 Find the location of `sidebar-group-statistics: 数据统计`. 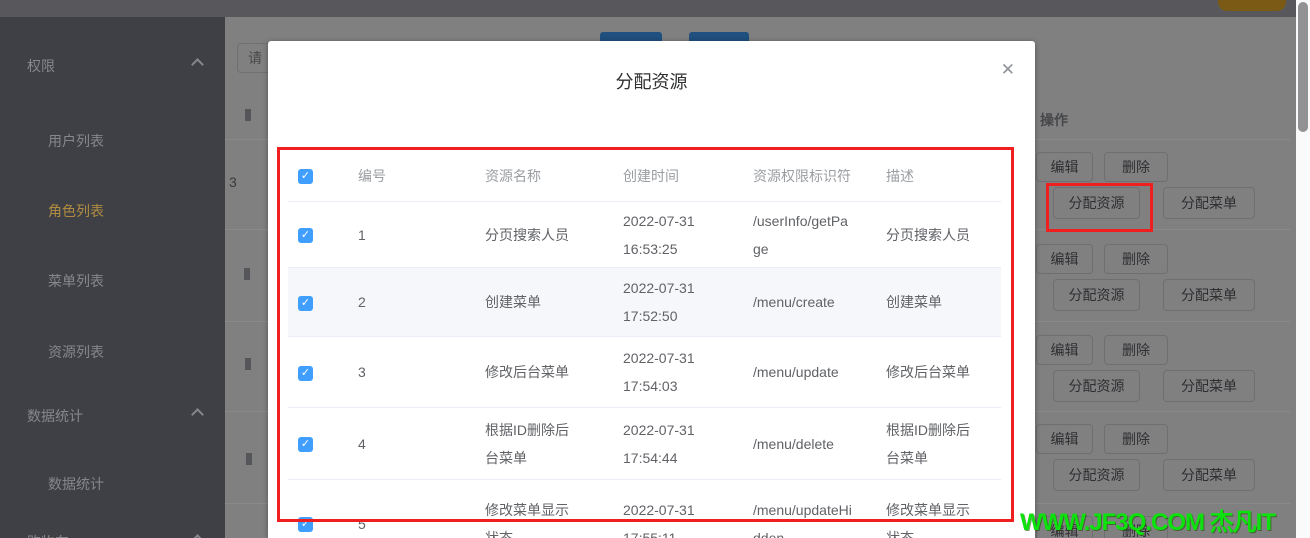

sidebar-group-statistics: 数据统计 is located at coordinates (55, 416).